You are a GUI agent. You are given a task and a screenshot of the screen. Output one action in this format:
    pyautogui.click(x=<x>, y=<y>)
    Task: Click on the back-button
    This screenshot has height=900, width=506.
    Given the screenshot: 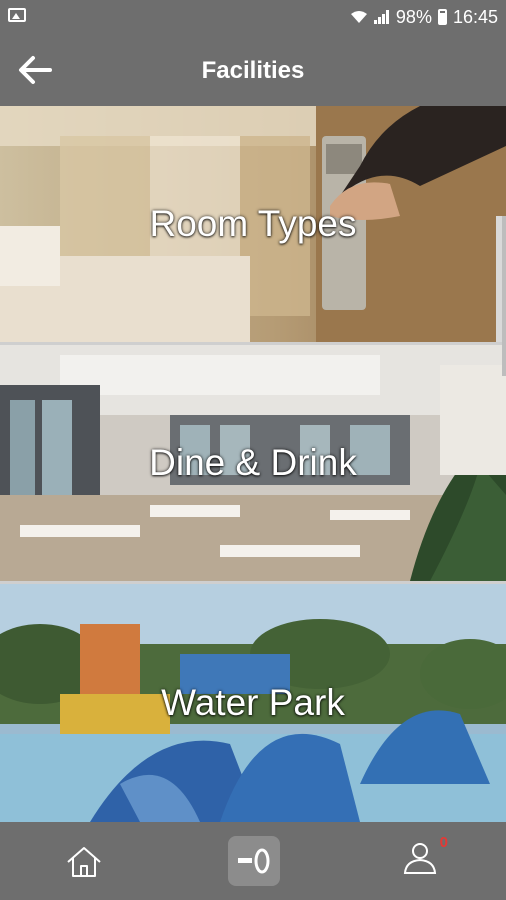 What is the action you would take?
    pyautogui.click(x=35, y=70)
    